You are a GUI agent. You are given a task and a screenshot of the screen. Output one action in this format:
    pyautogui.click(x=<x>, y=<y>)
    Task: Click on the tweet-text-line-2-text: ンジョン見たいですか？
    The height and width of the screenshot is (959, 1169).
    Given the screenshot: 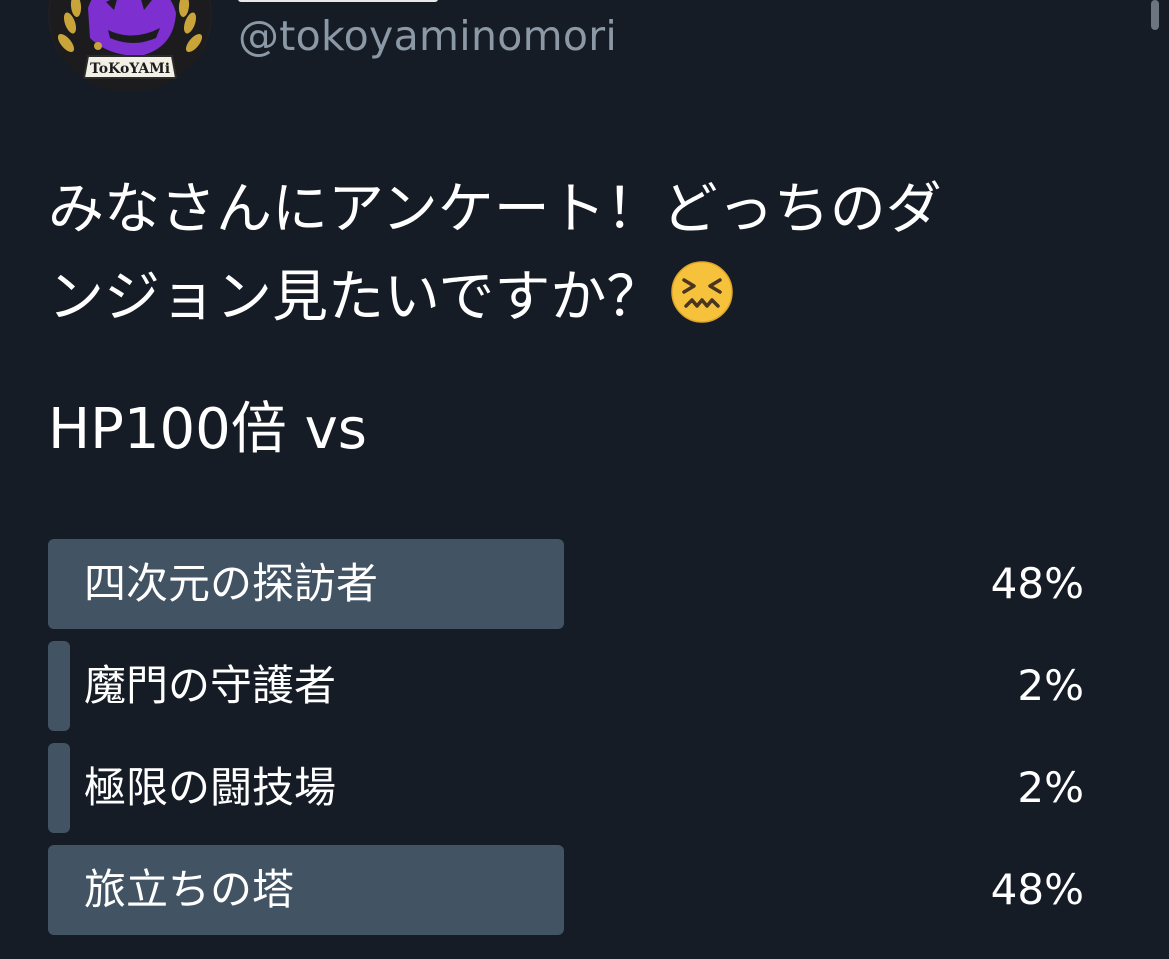 What is the action you would take?
    pyautogui.click(x=355, y=297)
    